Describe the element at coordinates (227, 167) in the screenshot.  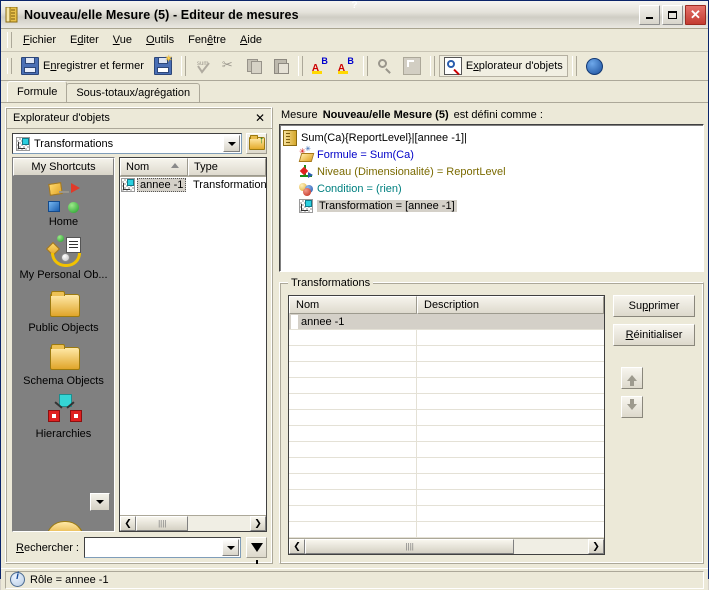
I see `column-header-type: Type` at that location.